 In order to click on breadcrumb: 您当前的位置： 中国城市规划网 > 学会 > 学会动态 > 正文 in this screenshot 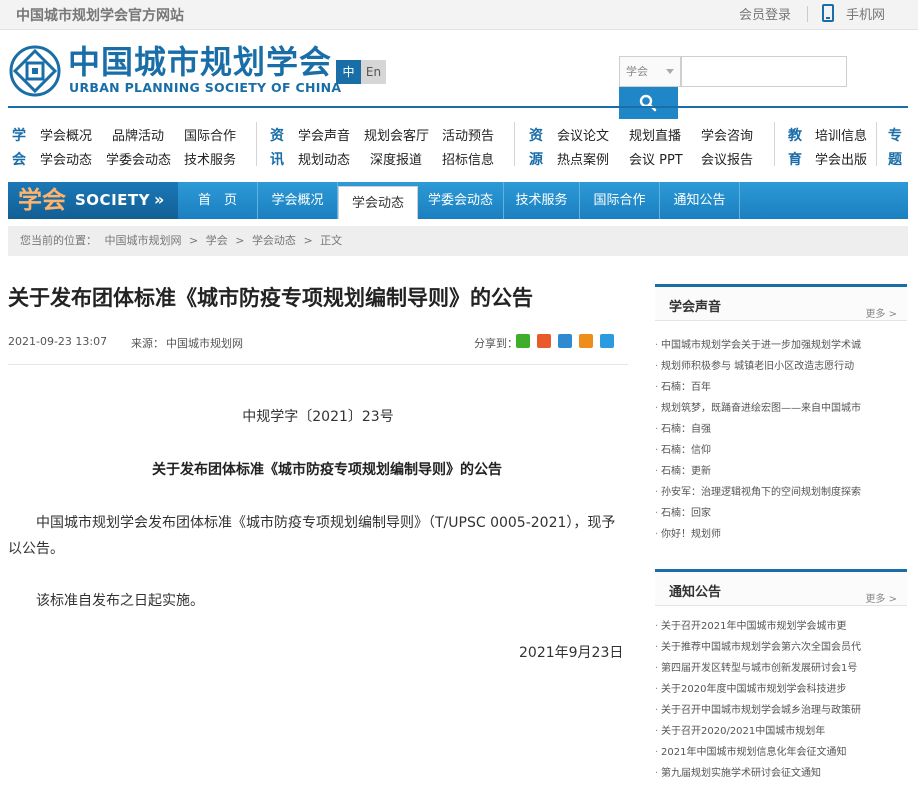, I will do `click(458, 241)`.